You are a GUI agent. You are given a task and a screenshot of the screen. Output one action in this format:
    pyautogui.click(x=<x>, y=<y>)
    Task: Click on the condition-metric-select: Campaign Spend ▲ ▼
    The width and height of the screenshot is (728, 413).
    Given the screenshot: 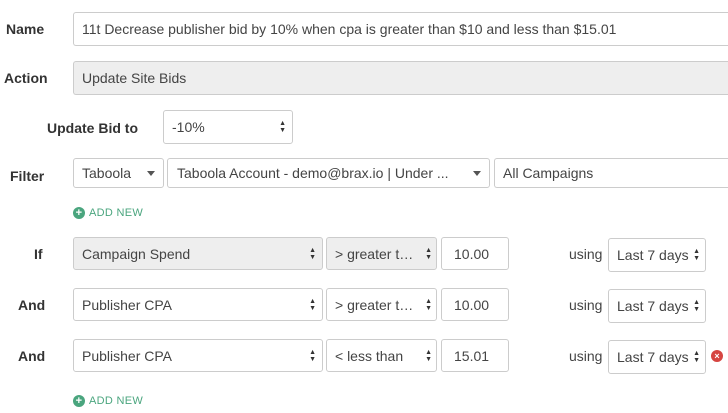 What is the action you would take?
    pyautogui.click(x=198, y=253)
    